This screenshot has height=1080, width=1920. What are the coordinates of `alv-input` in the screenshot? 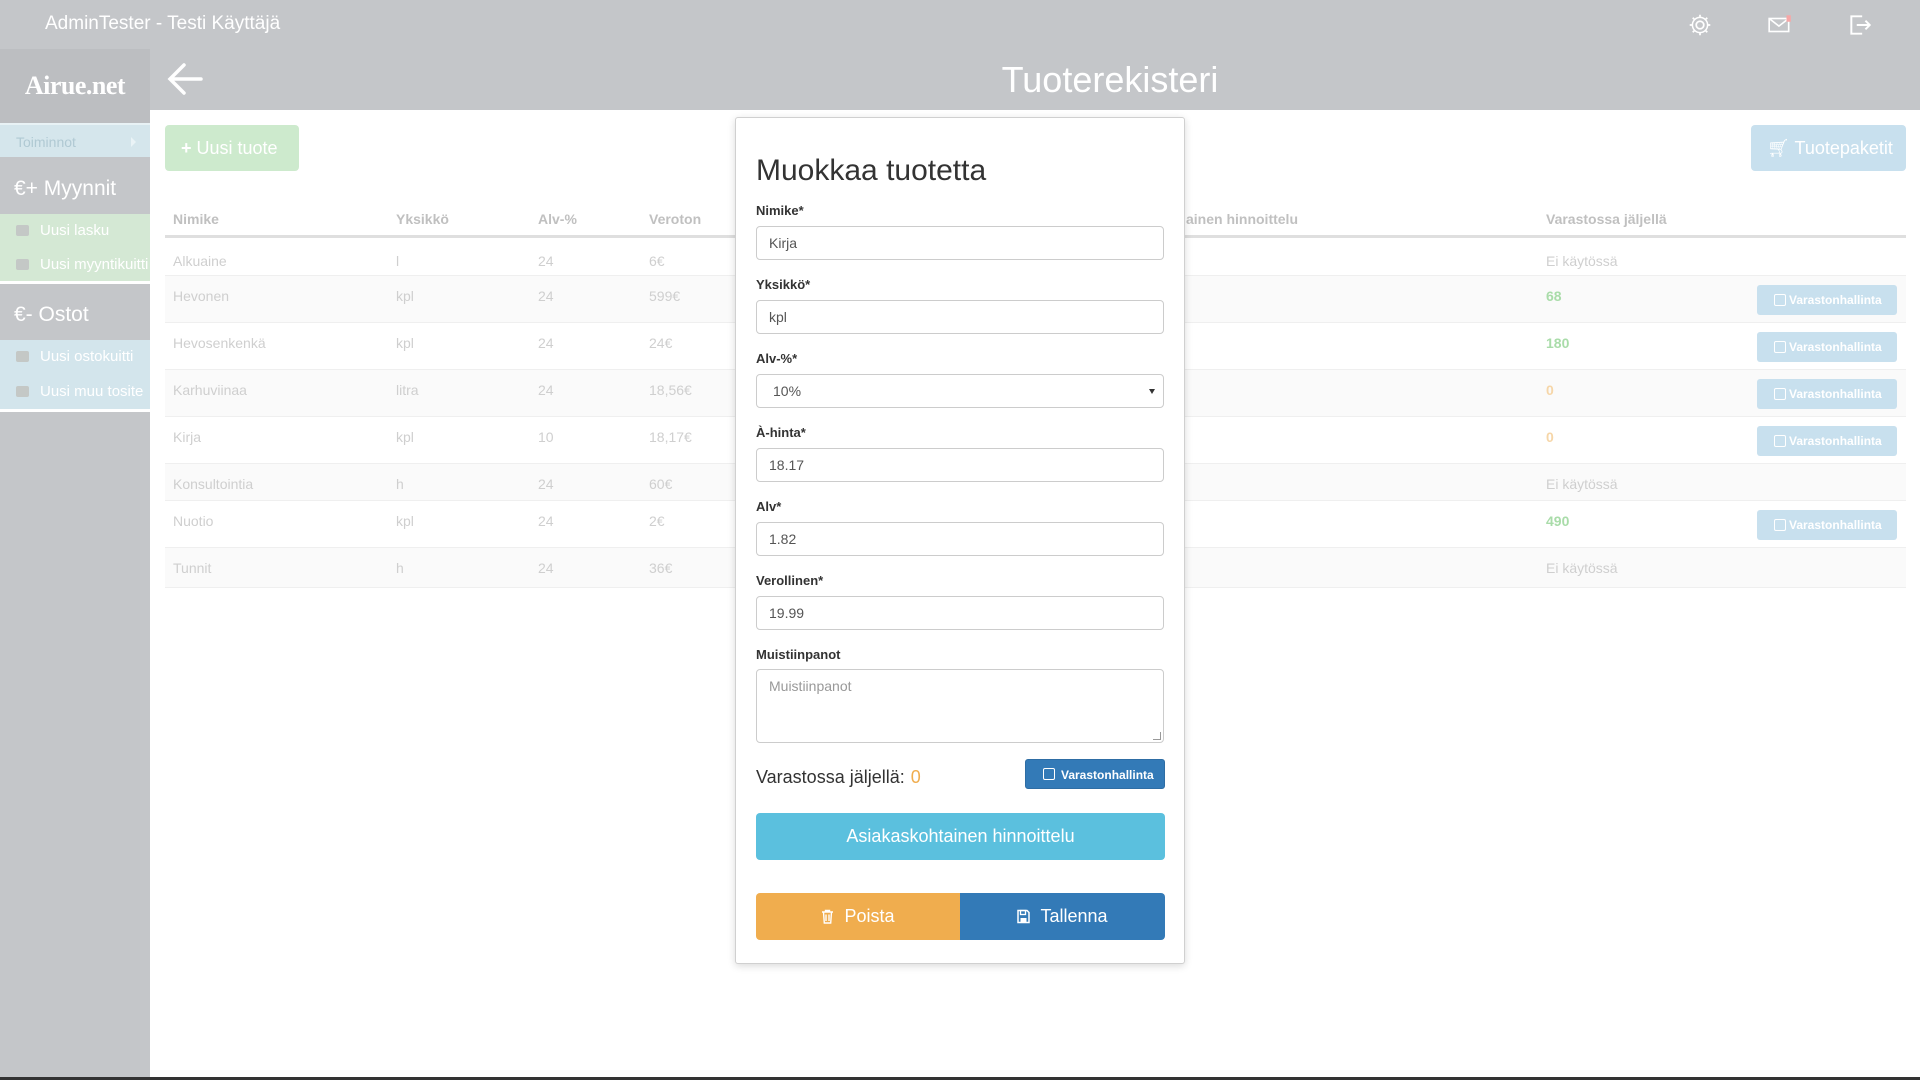 It's located at (960, 539).